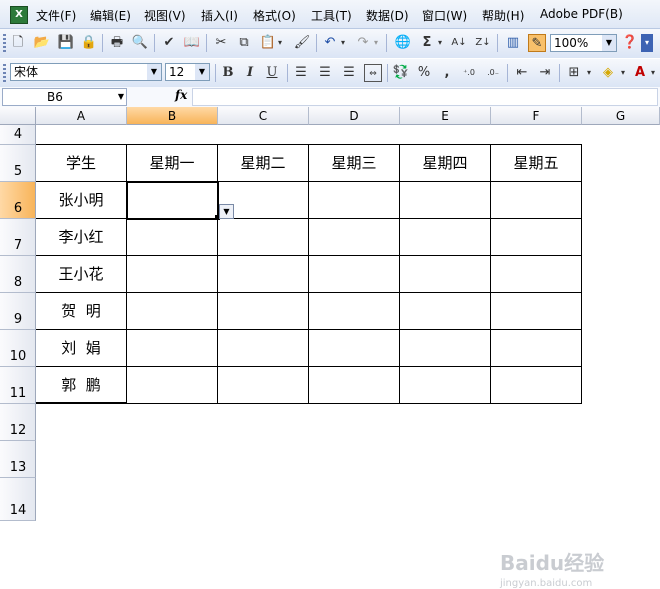 This screenshot has height=589, width=660. What do you see at coordinates (18, 135) in the screenshot?
I see `row-header-4: 4` at bounding box center [18, 135].